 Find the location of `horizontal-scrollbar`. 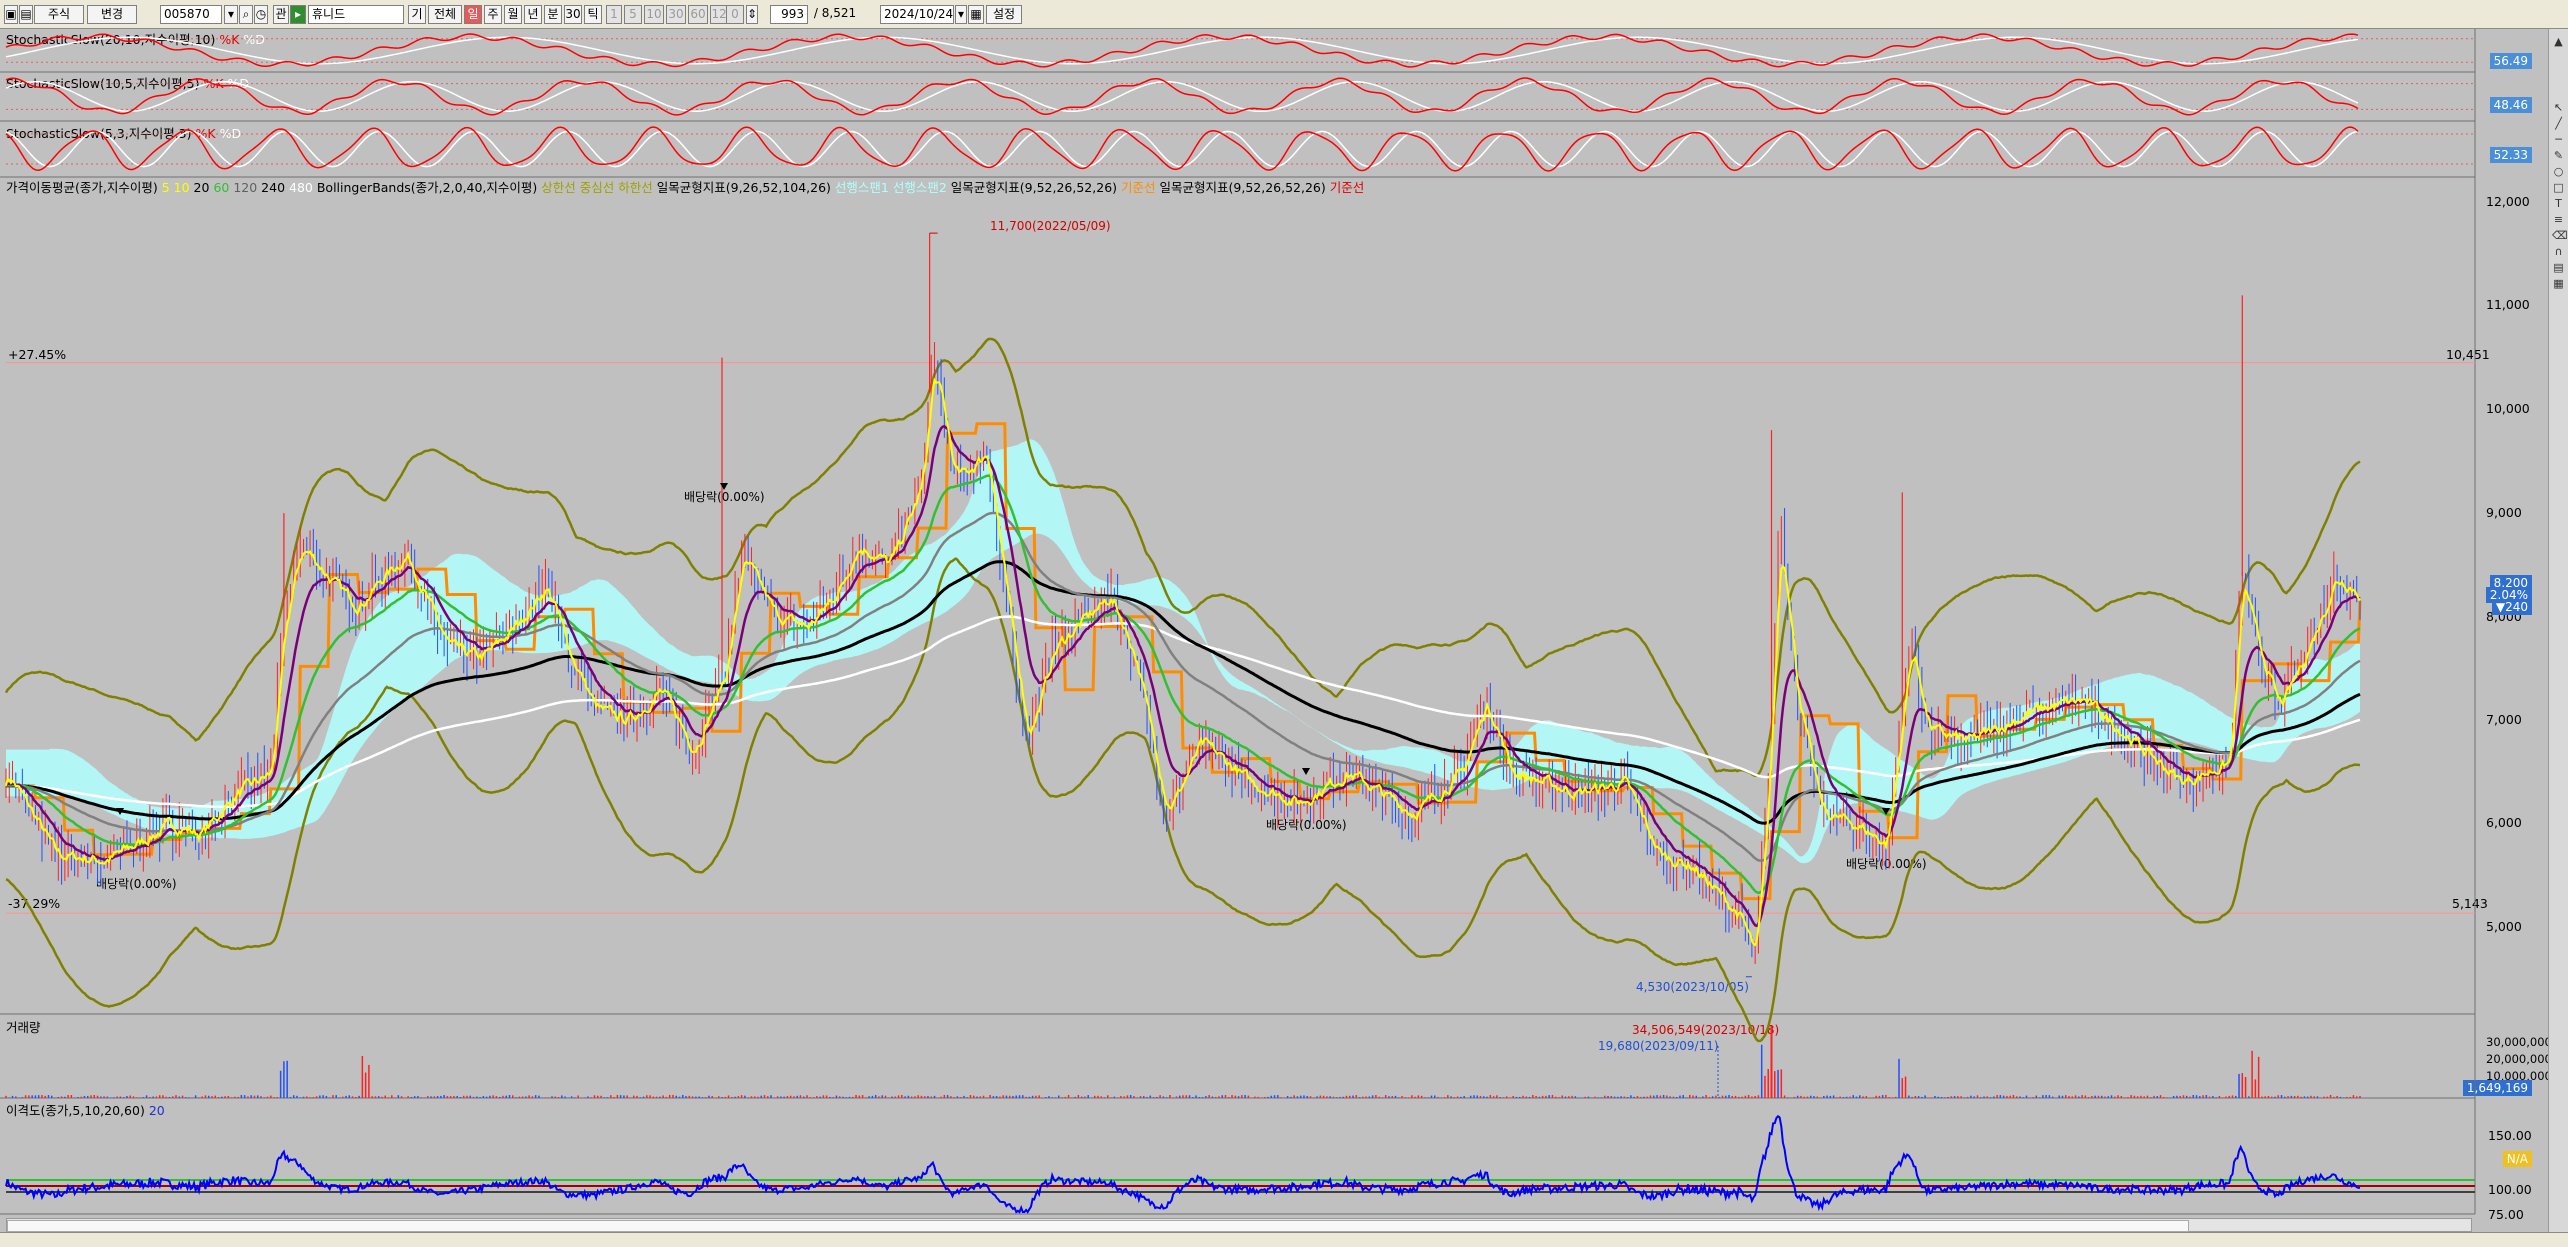

horizontal-scrollbar is located at coordinates (1239, 1225).